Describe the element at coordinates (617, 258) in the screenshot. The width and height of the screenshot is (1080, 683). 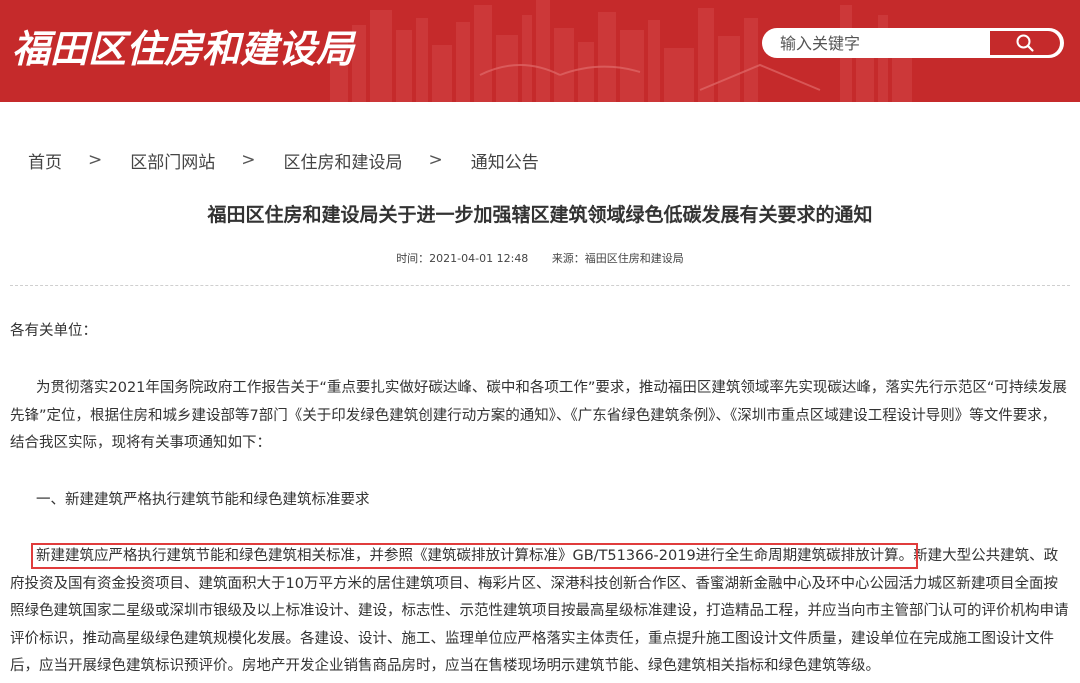
I see `article-source: 来源：福田区住房和建设局` at that location.